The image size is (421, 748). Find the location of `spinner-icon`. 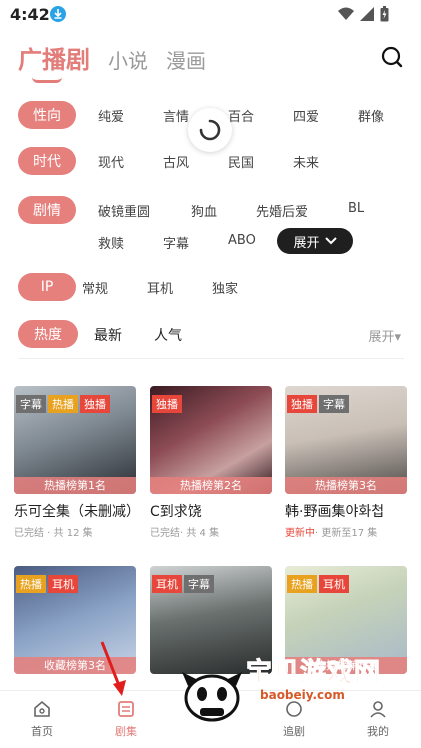

spinner-icon is located at coordinates (210, 130).